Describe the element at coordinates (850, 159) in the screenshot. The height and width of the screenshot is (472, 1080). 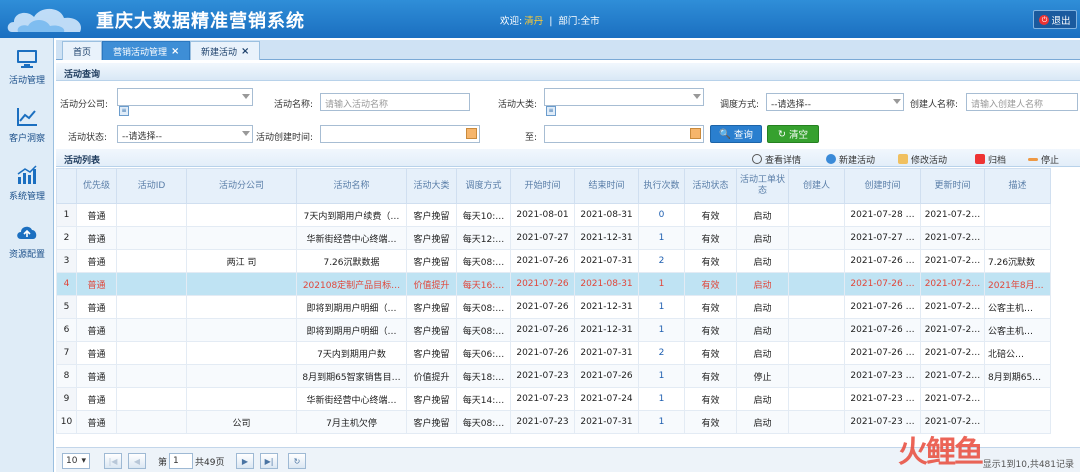
I see `new-campaign-button: 新建活动` at that location.